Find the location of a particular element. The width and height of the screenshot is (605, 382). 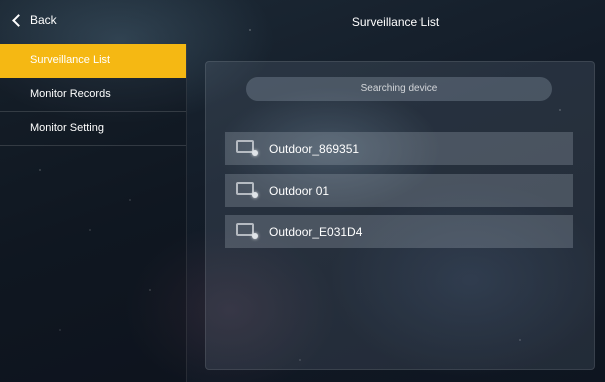

sidebar-item-label: Monitor Setting is located at coordinates (67, 128).